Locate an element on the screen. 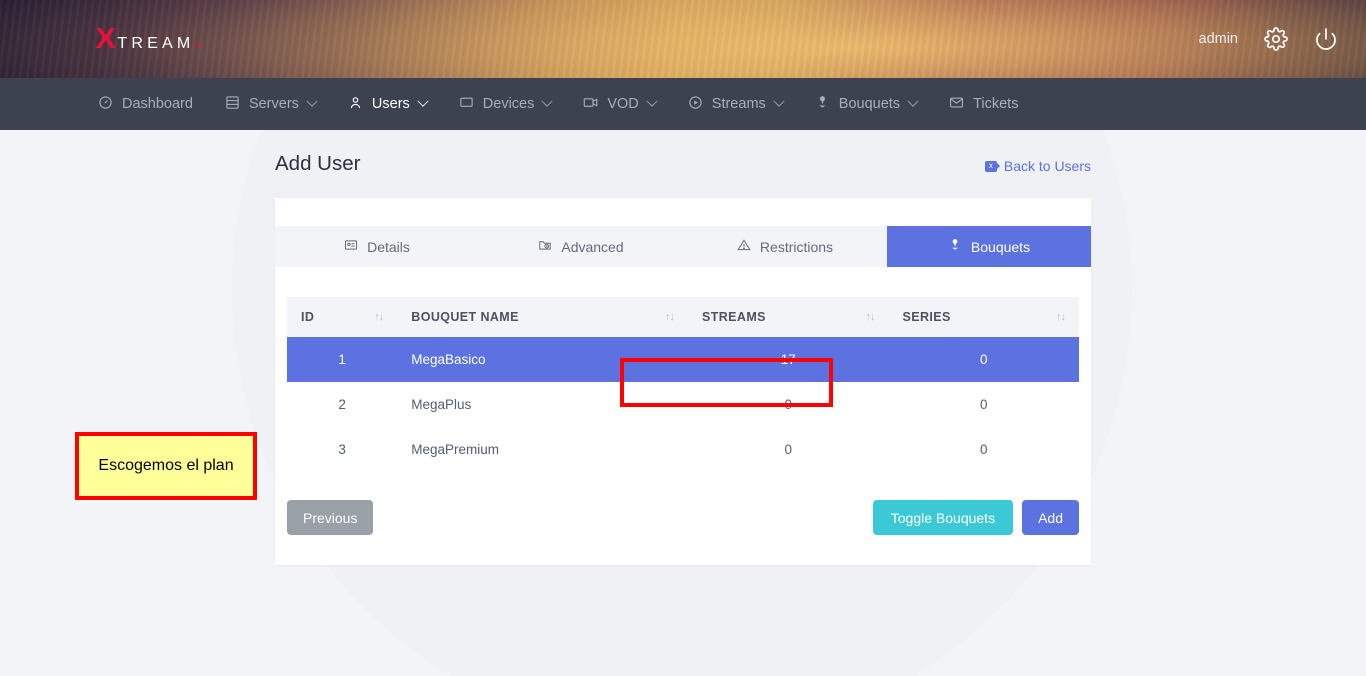 The height and width of the screenshot is (676, 1366). back-to-users-link: x Back to Users is located at coordinates (1037, 167).